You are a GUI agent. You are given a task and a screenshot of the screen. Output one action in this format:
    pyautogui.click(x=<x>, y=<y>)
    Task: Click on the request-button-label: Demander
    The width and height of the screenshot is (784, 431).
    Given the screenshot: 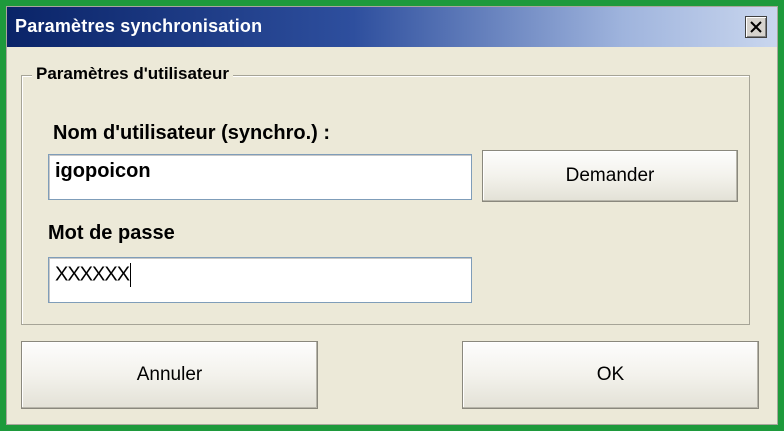 What is the action you would take?
    pyautogui.click(x=610, y=175)
    